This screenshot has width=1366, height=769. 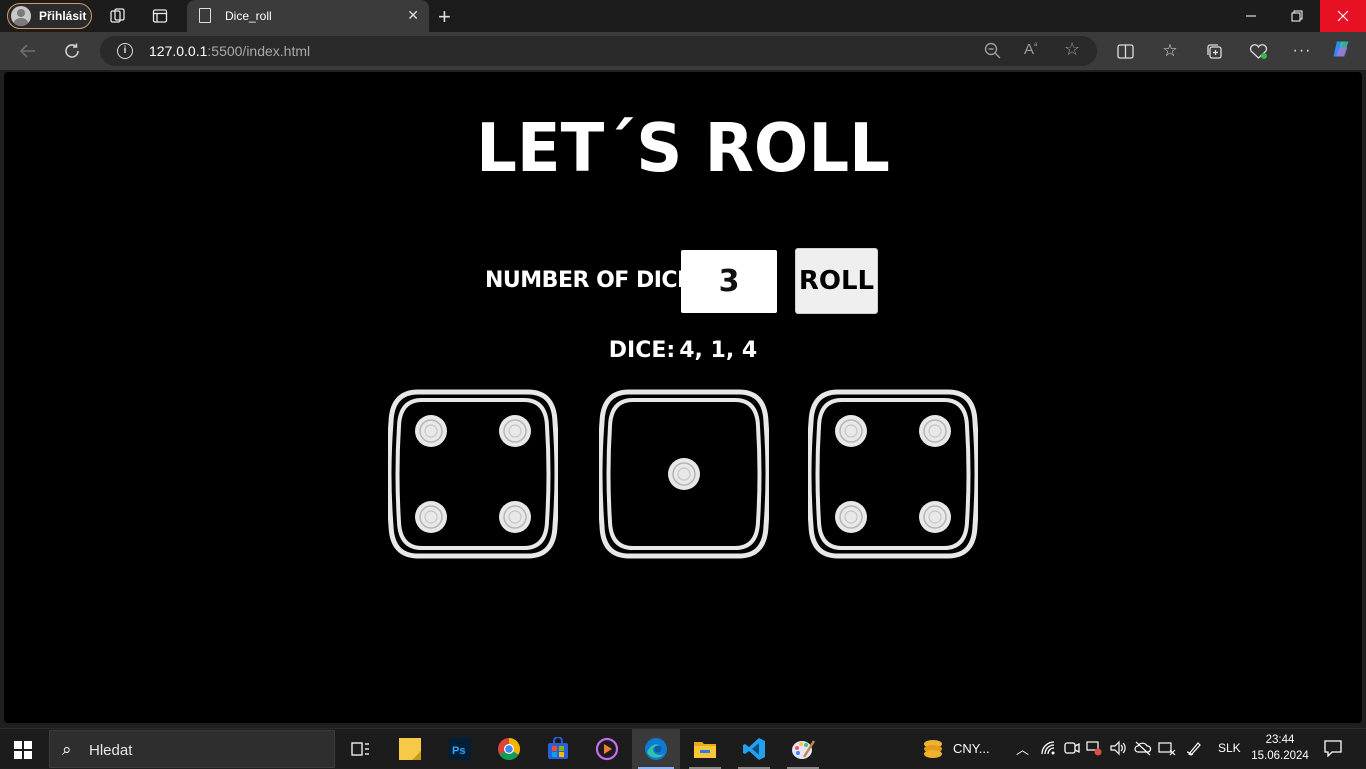 I want to click on notifications-icon, so click(x=1333, y=749).